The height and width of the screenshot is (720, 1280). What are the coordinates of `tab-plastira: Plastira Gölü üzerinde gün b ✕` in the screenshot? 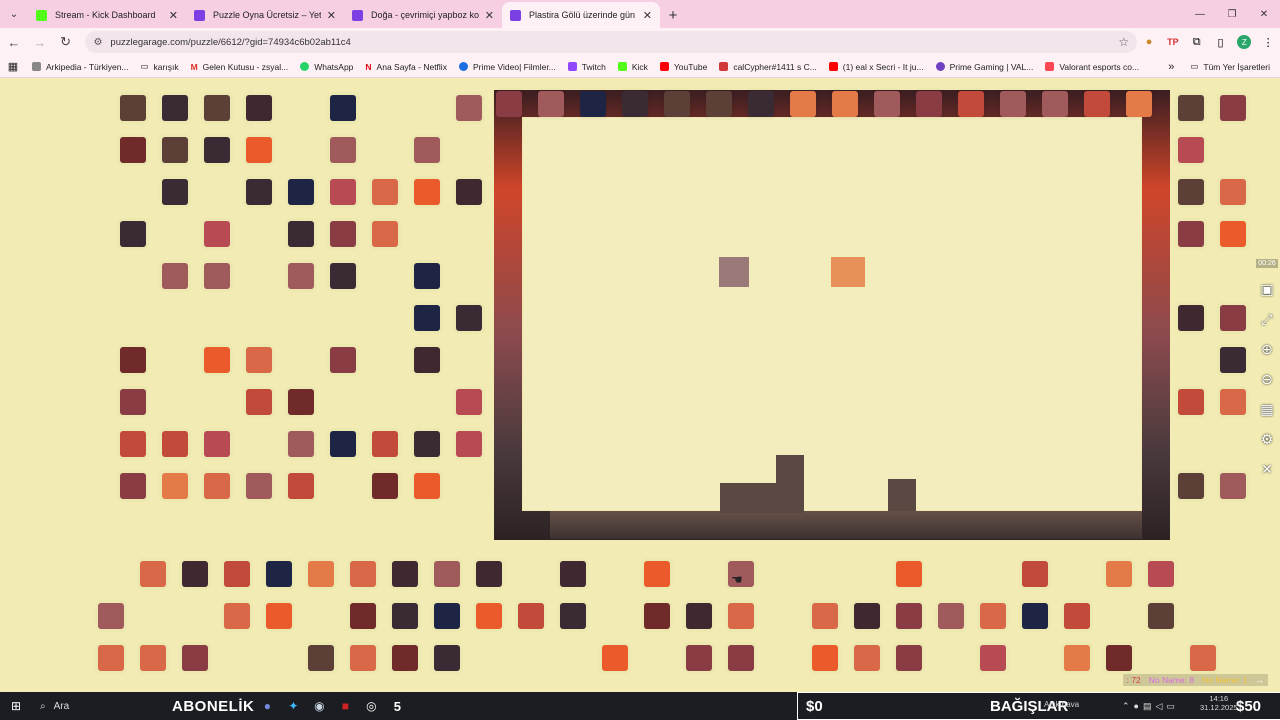 It's located at (581, 15).